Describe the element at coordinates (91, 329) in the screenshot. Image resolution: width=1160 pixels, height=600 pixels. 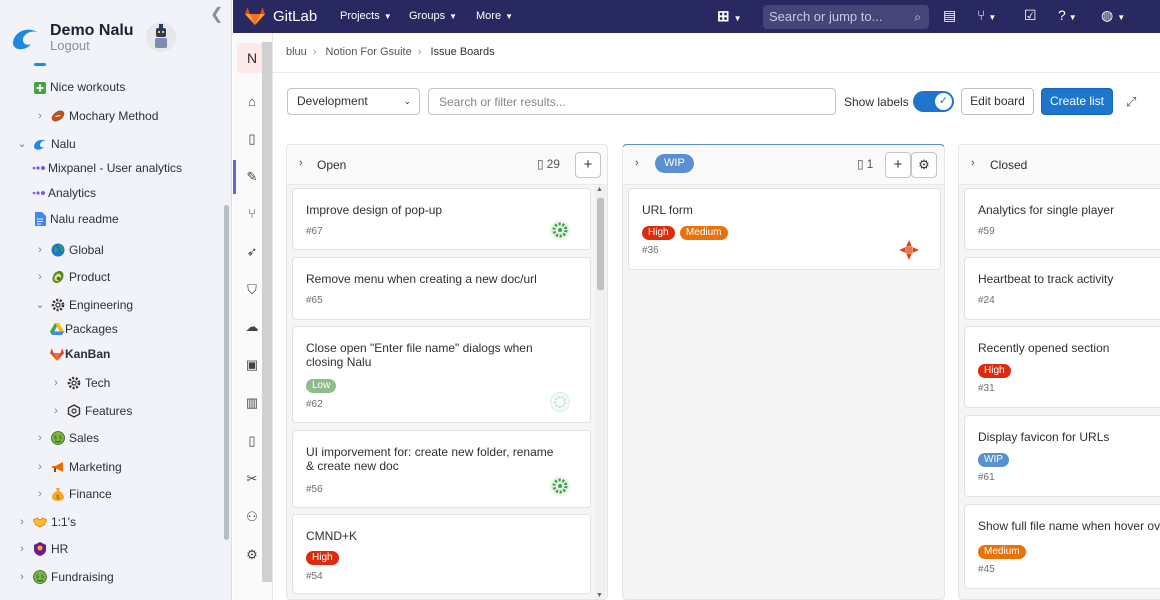
I see `tree-item-label: Packages` at that location.